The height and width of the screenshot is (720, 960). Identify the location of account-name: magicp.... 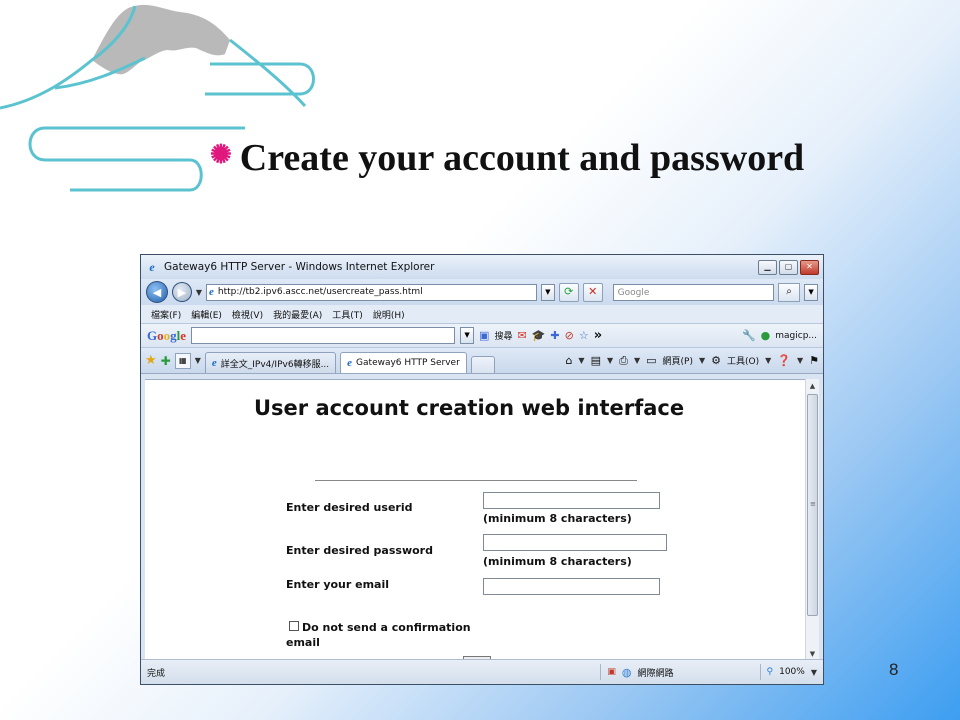
(796, 336).